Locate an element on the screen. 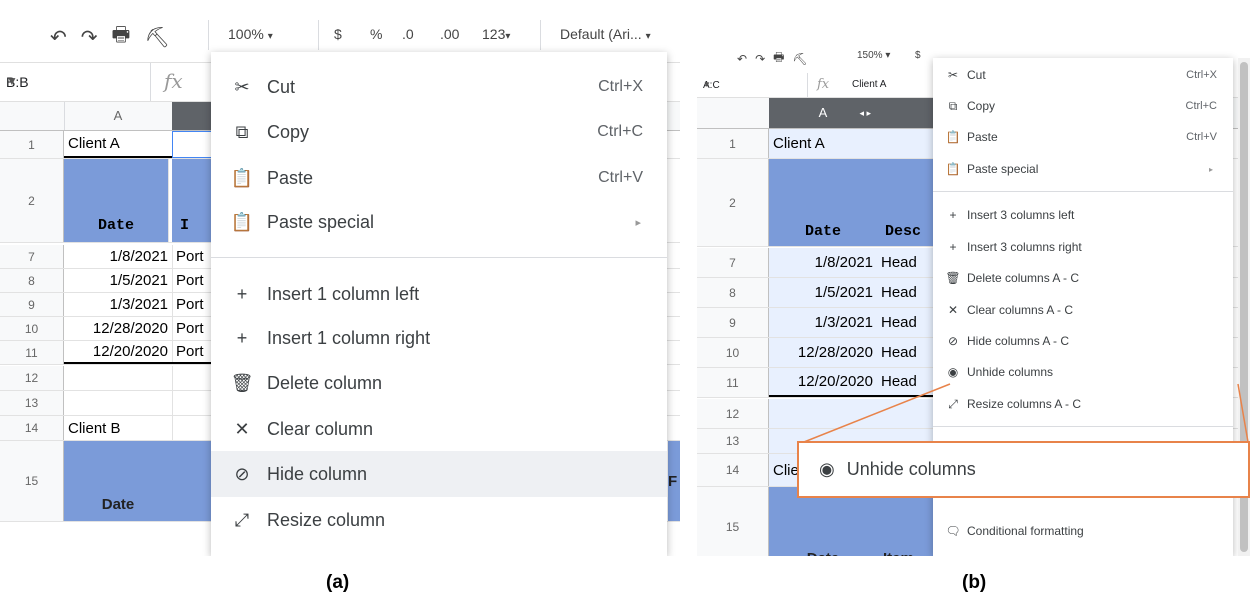 The image size is (1250, 607). menu-item-label: Paste special is located at coordinates (1003, 169).